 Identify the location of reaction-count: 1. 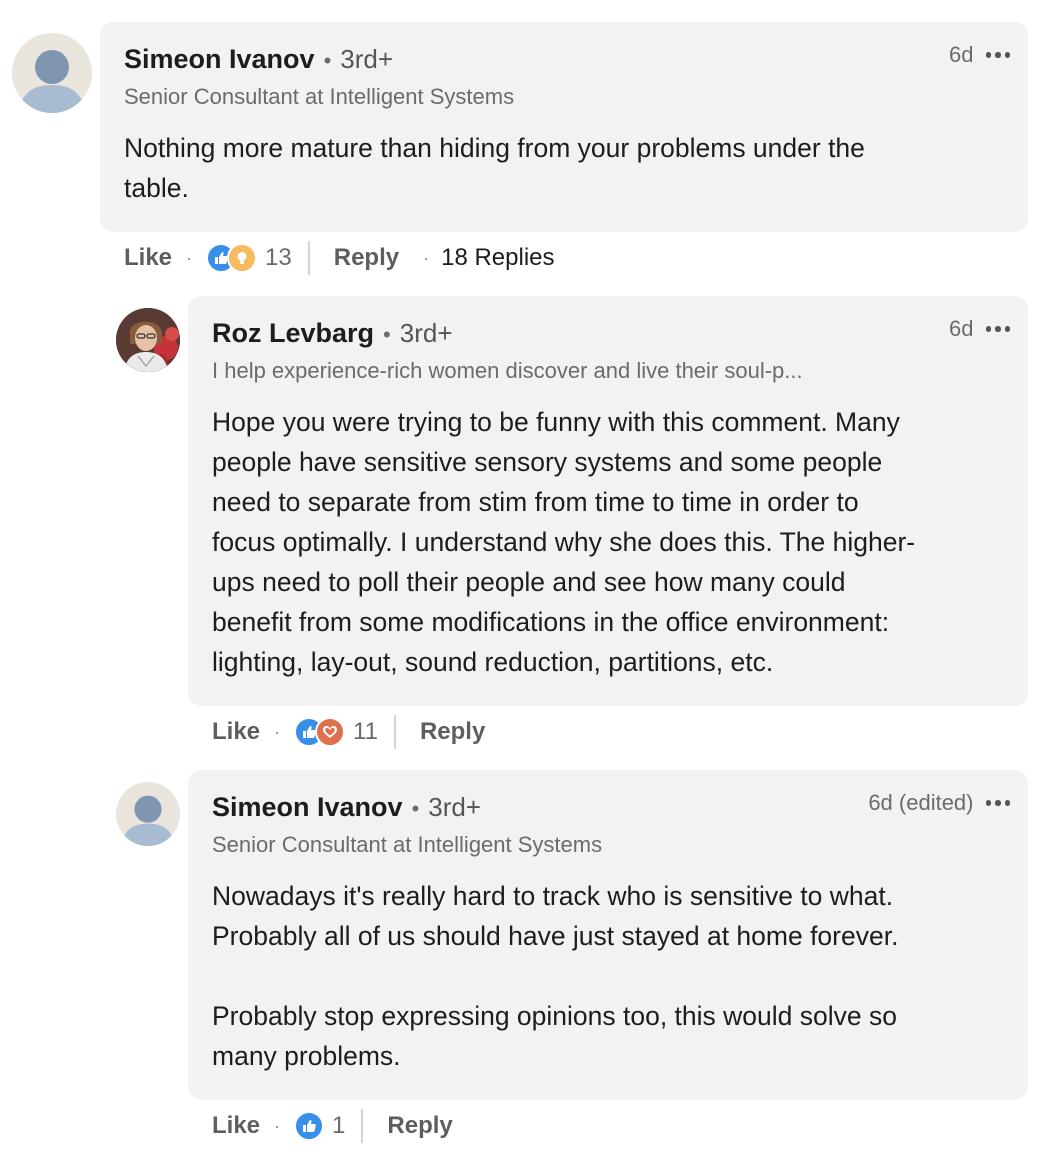
(339, 1125).